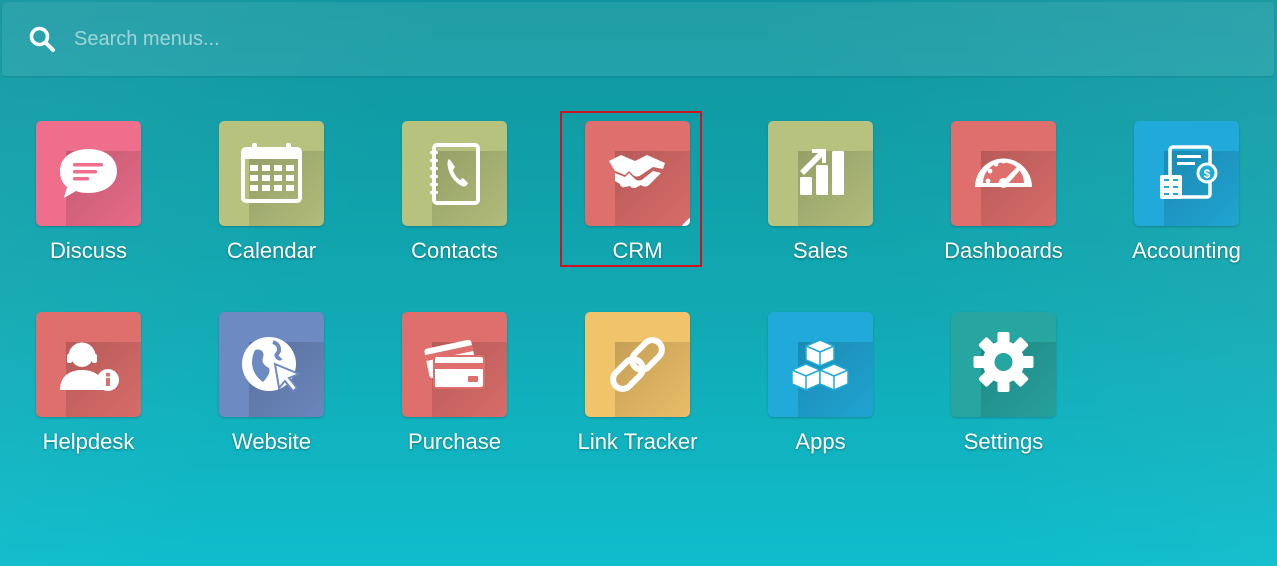 The image size is (1277, 566). I want to click on app-label: Website, so click(271, 441).